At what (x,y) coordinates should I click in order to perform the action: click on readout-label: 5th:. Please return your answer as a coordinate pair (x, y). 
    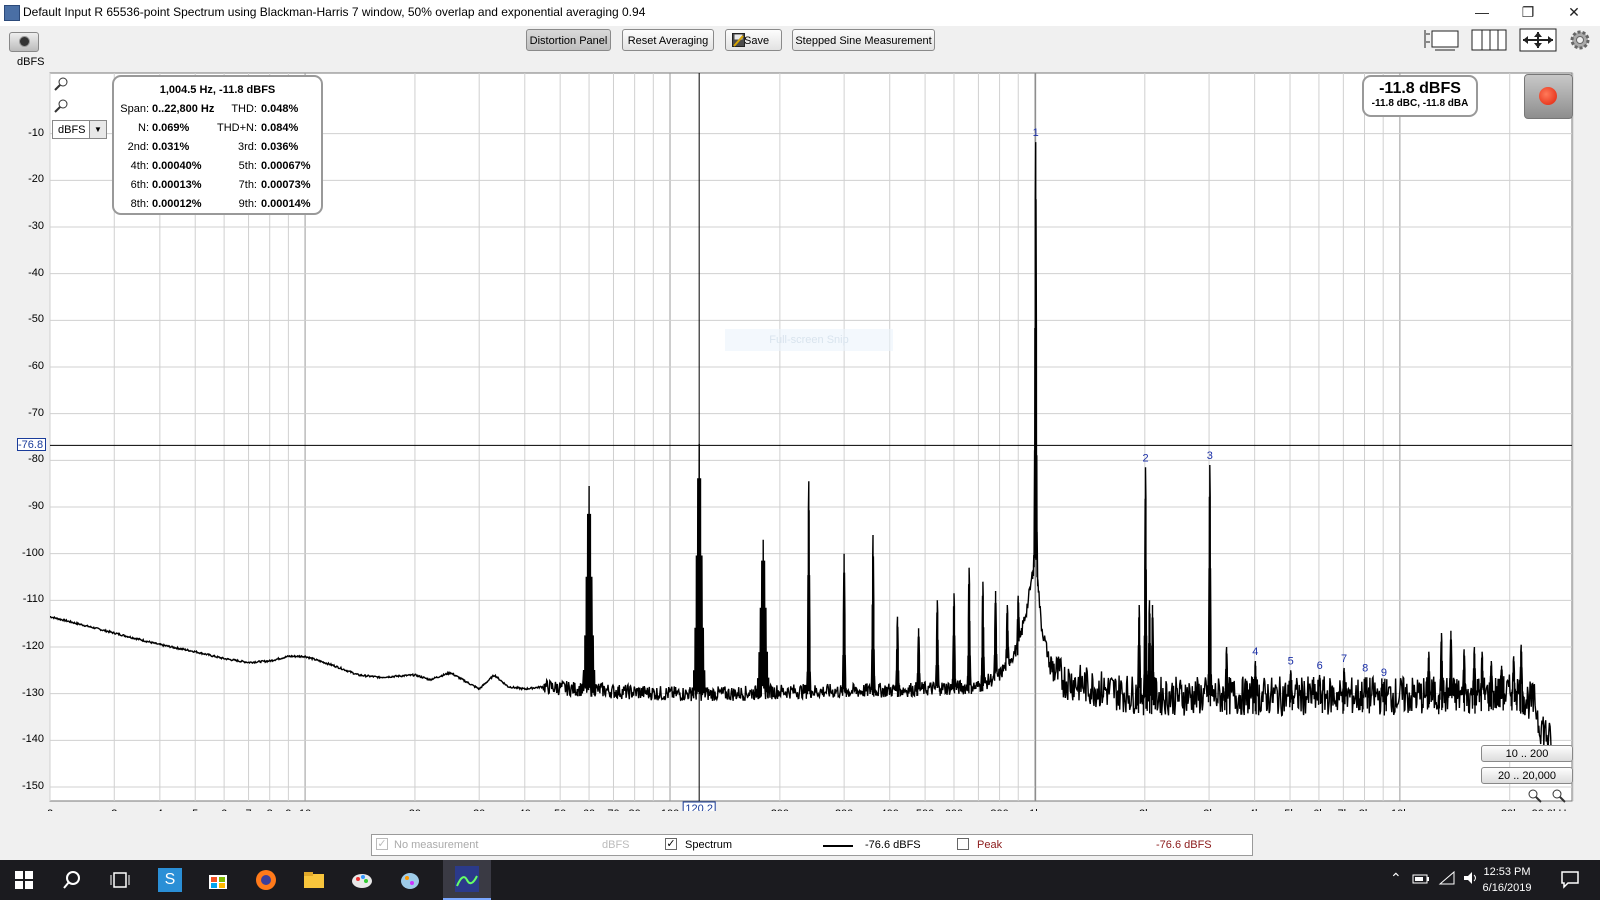
    Looking at the image, I should click on (247, 166).